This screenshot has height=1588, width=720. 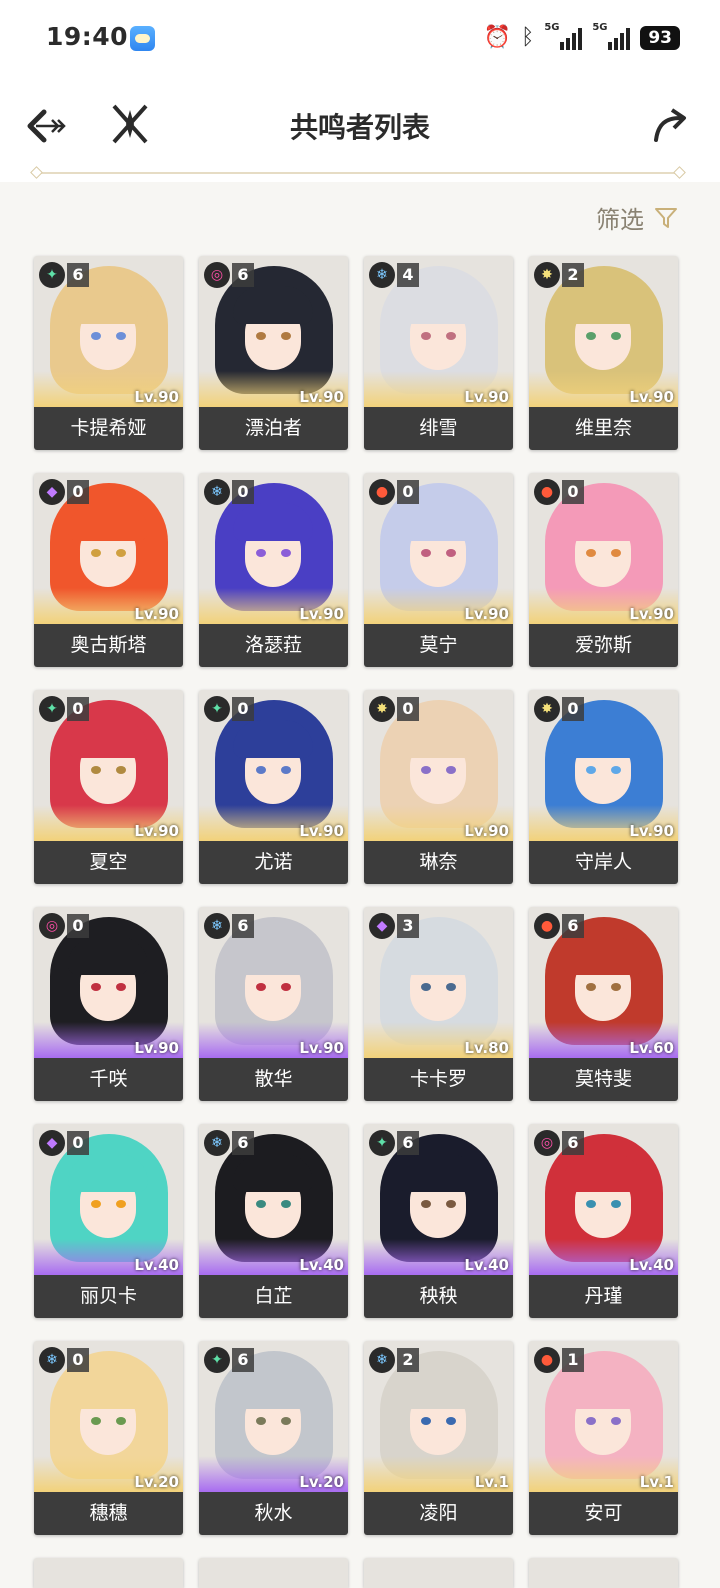 I want to click on bluetooth-icon: ᛒ, so click(x=528, y=37).